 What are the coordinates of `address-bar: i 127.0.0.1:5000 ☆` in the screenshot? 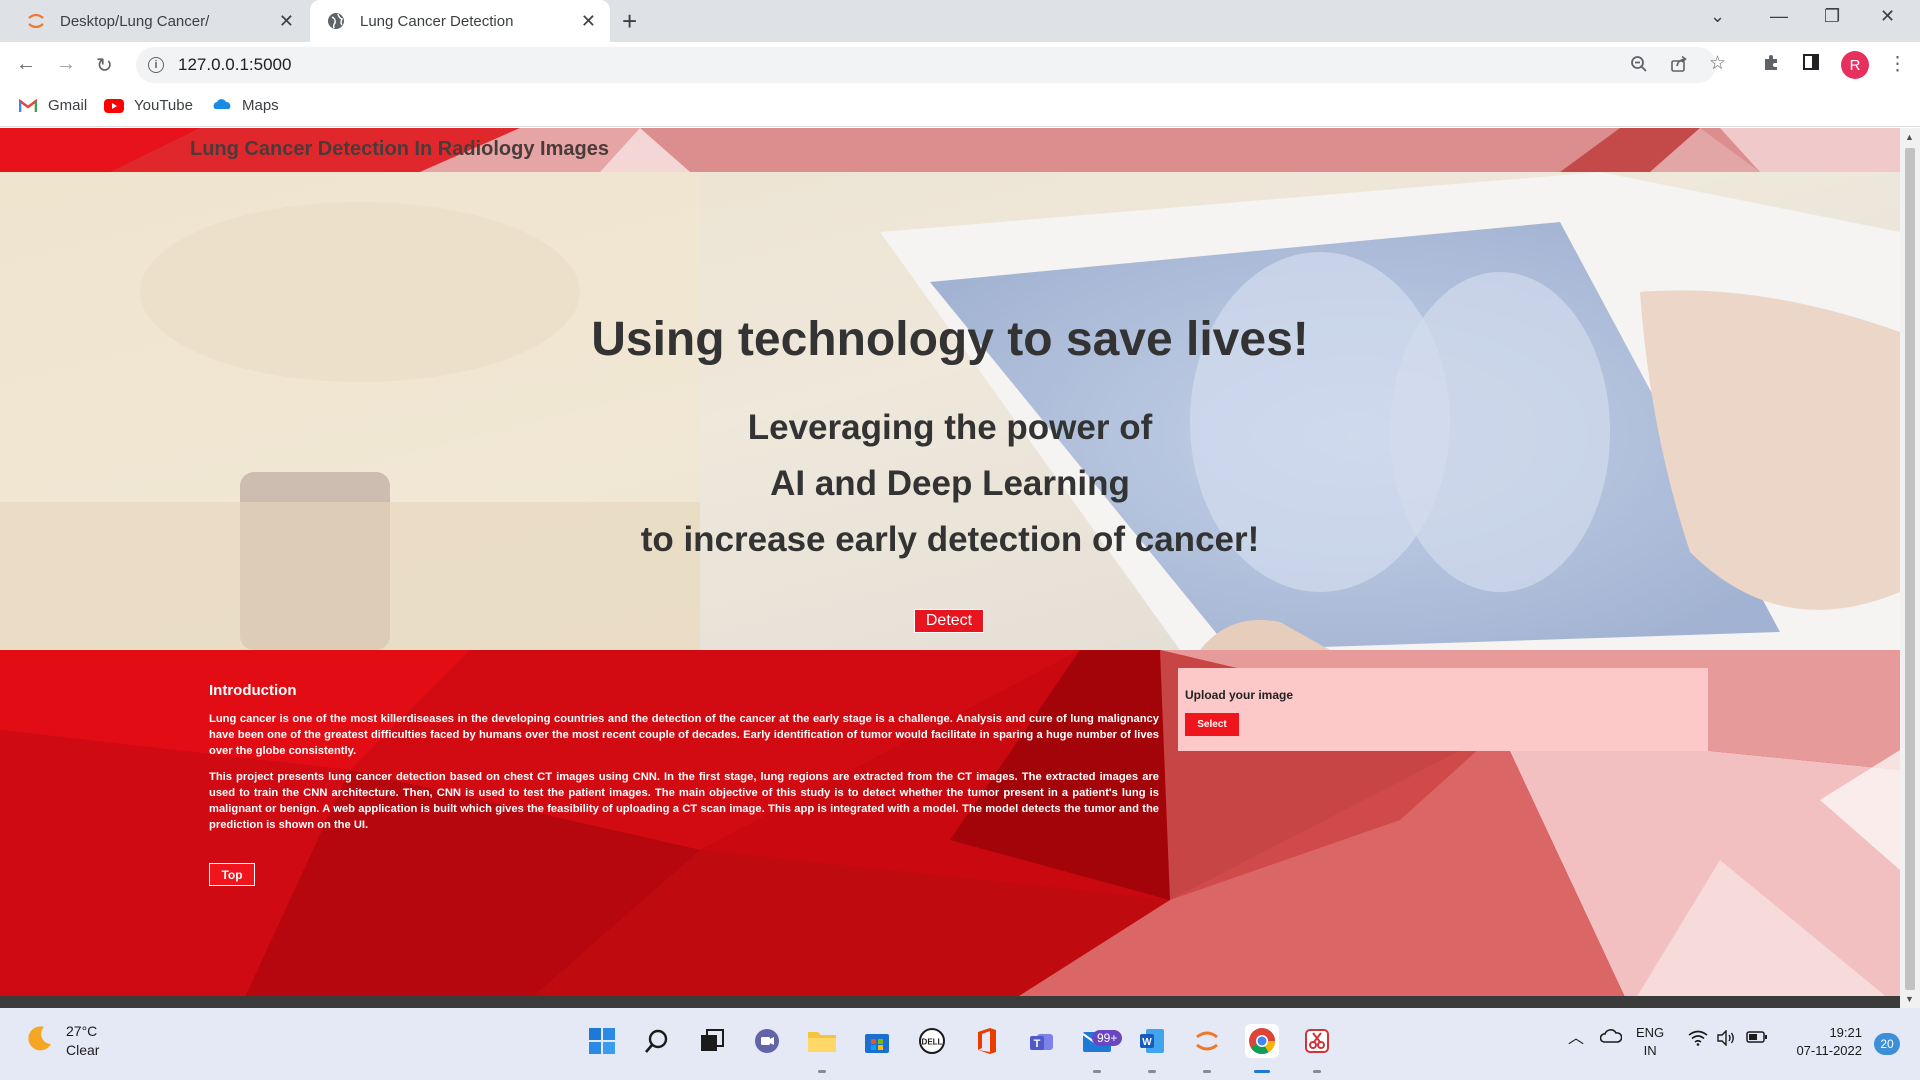 It's located at (931, 65).